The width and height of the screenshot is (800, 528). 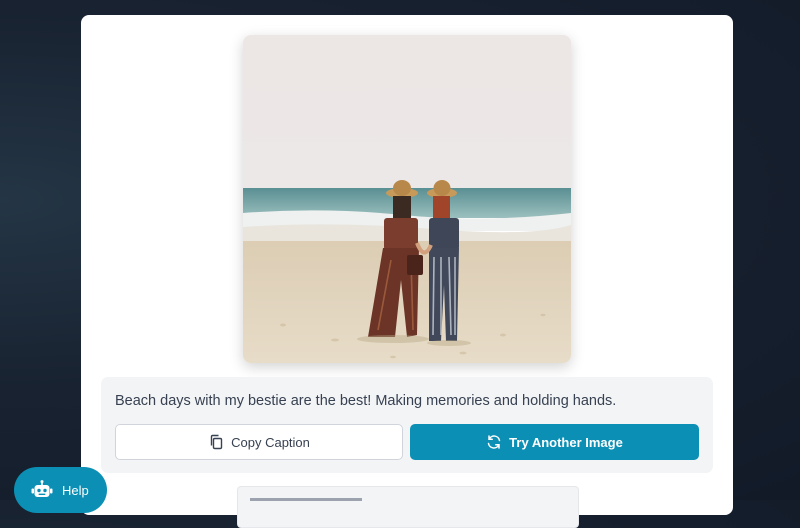 What do you see at coordinates (408, 507) in the screenshot?
I see `footer-panel` at bounding box center [408, 507].